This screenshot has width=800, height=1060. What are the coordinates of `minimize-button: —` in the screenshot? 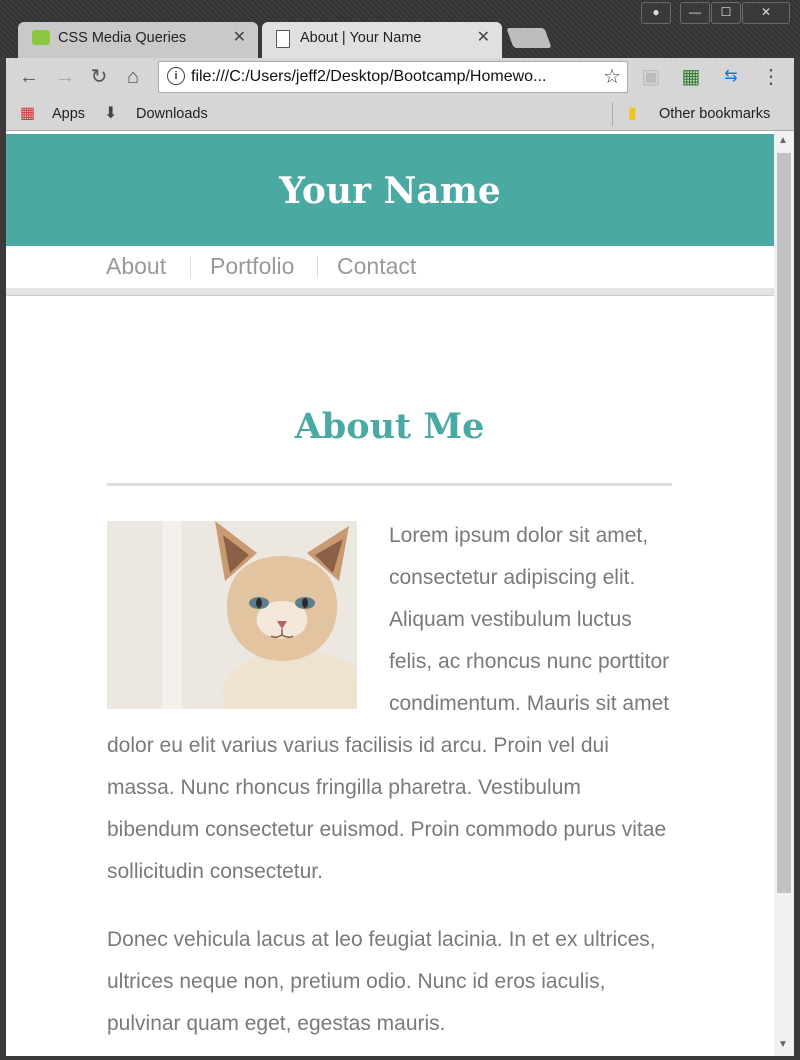 It's located at (695, 13).